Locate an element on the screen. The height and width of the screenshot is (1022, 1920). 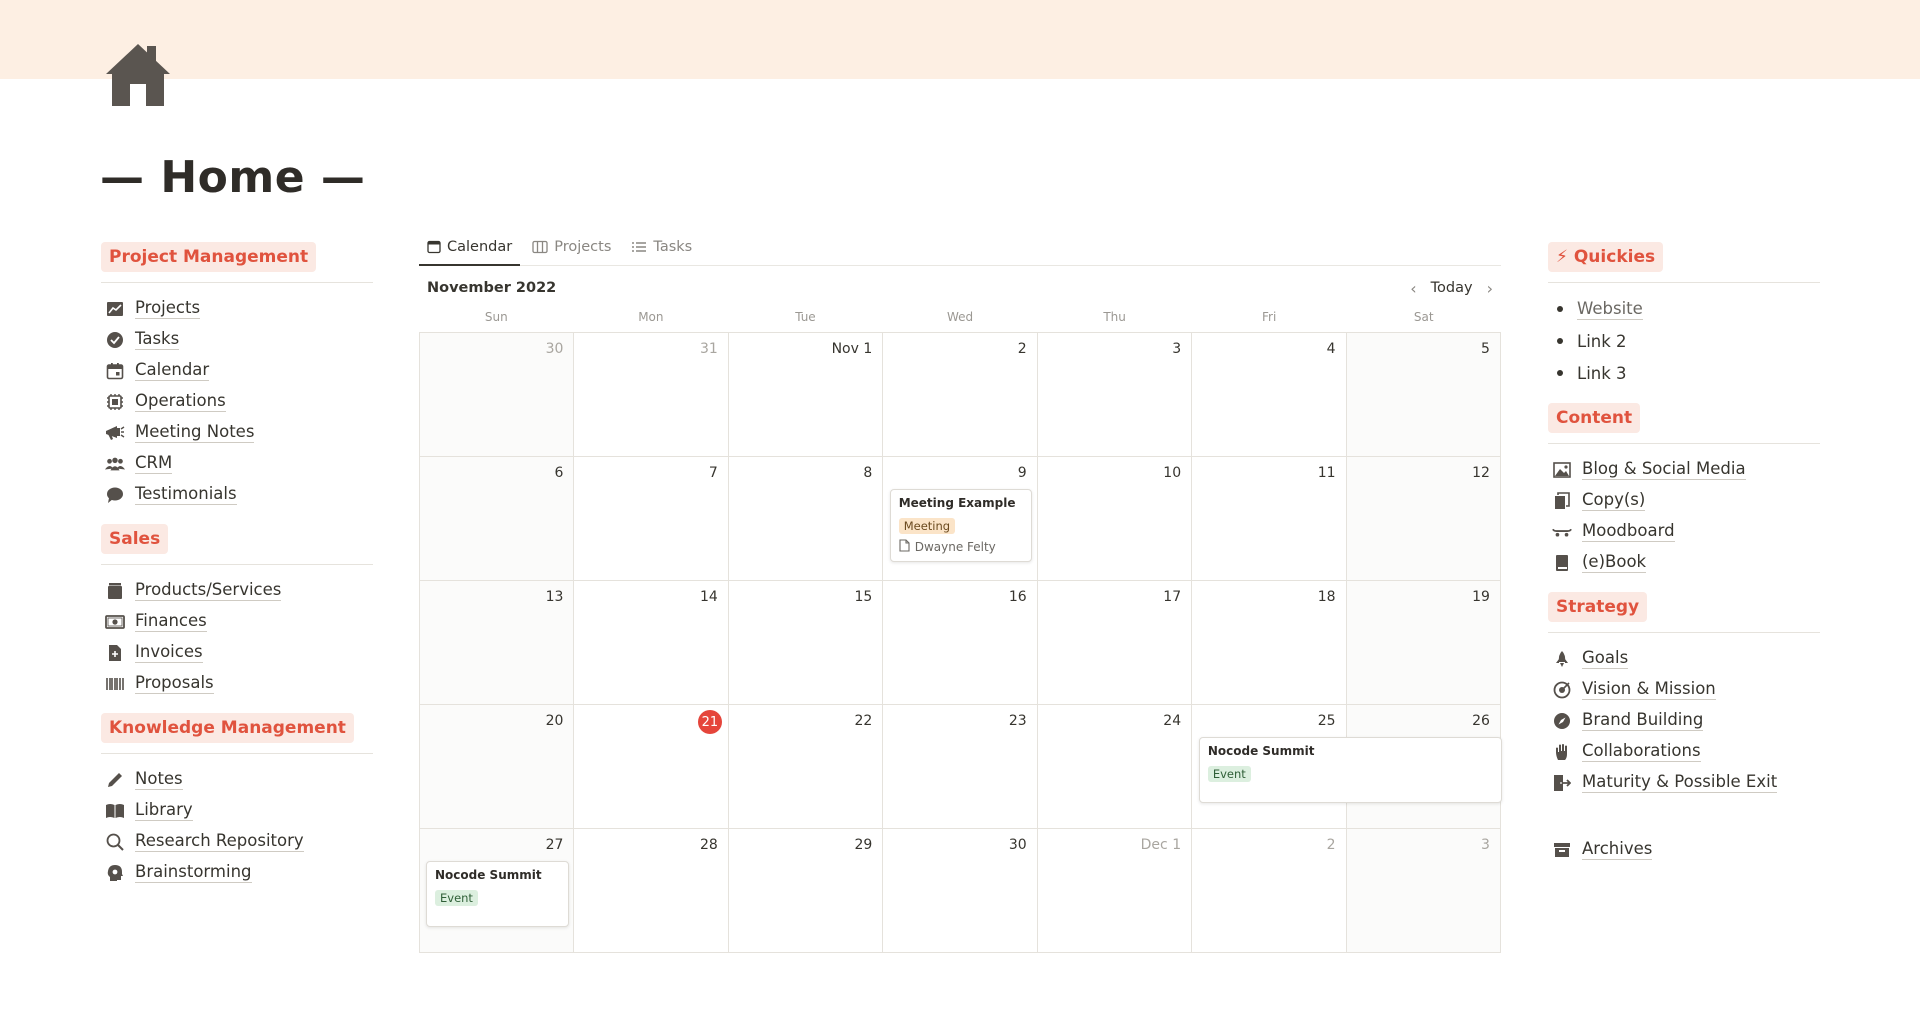
event-person: Dwayne Felty is located at coordinates (961, 547).